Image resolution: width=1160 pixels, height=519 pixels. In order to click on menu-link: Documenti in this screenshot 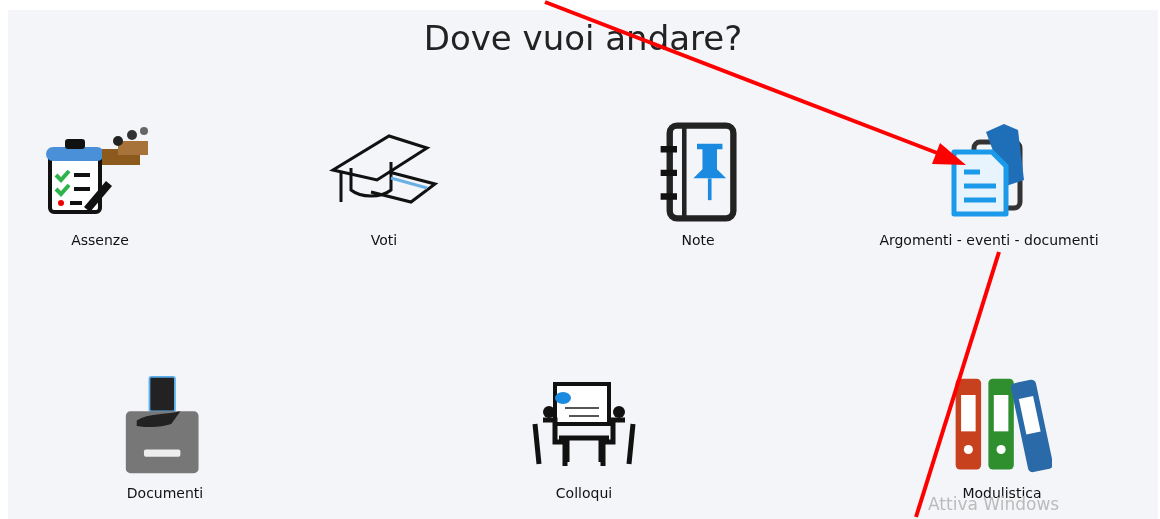, I will do `click(165, 493)`.